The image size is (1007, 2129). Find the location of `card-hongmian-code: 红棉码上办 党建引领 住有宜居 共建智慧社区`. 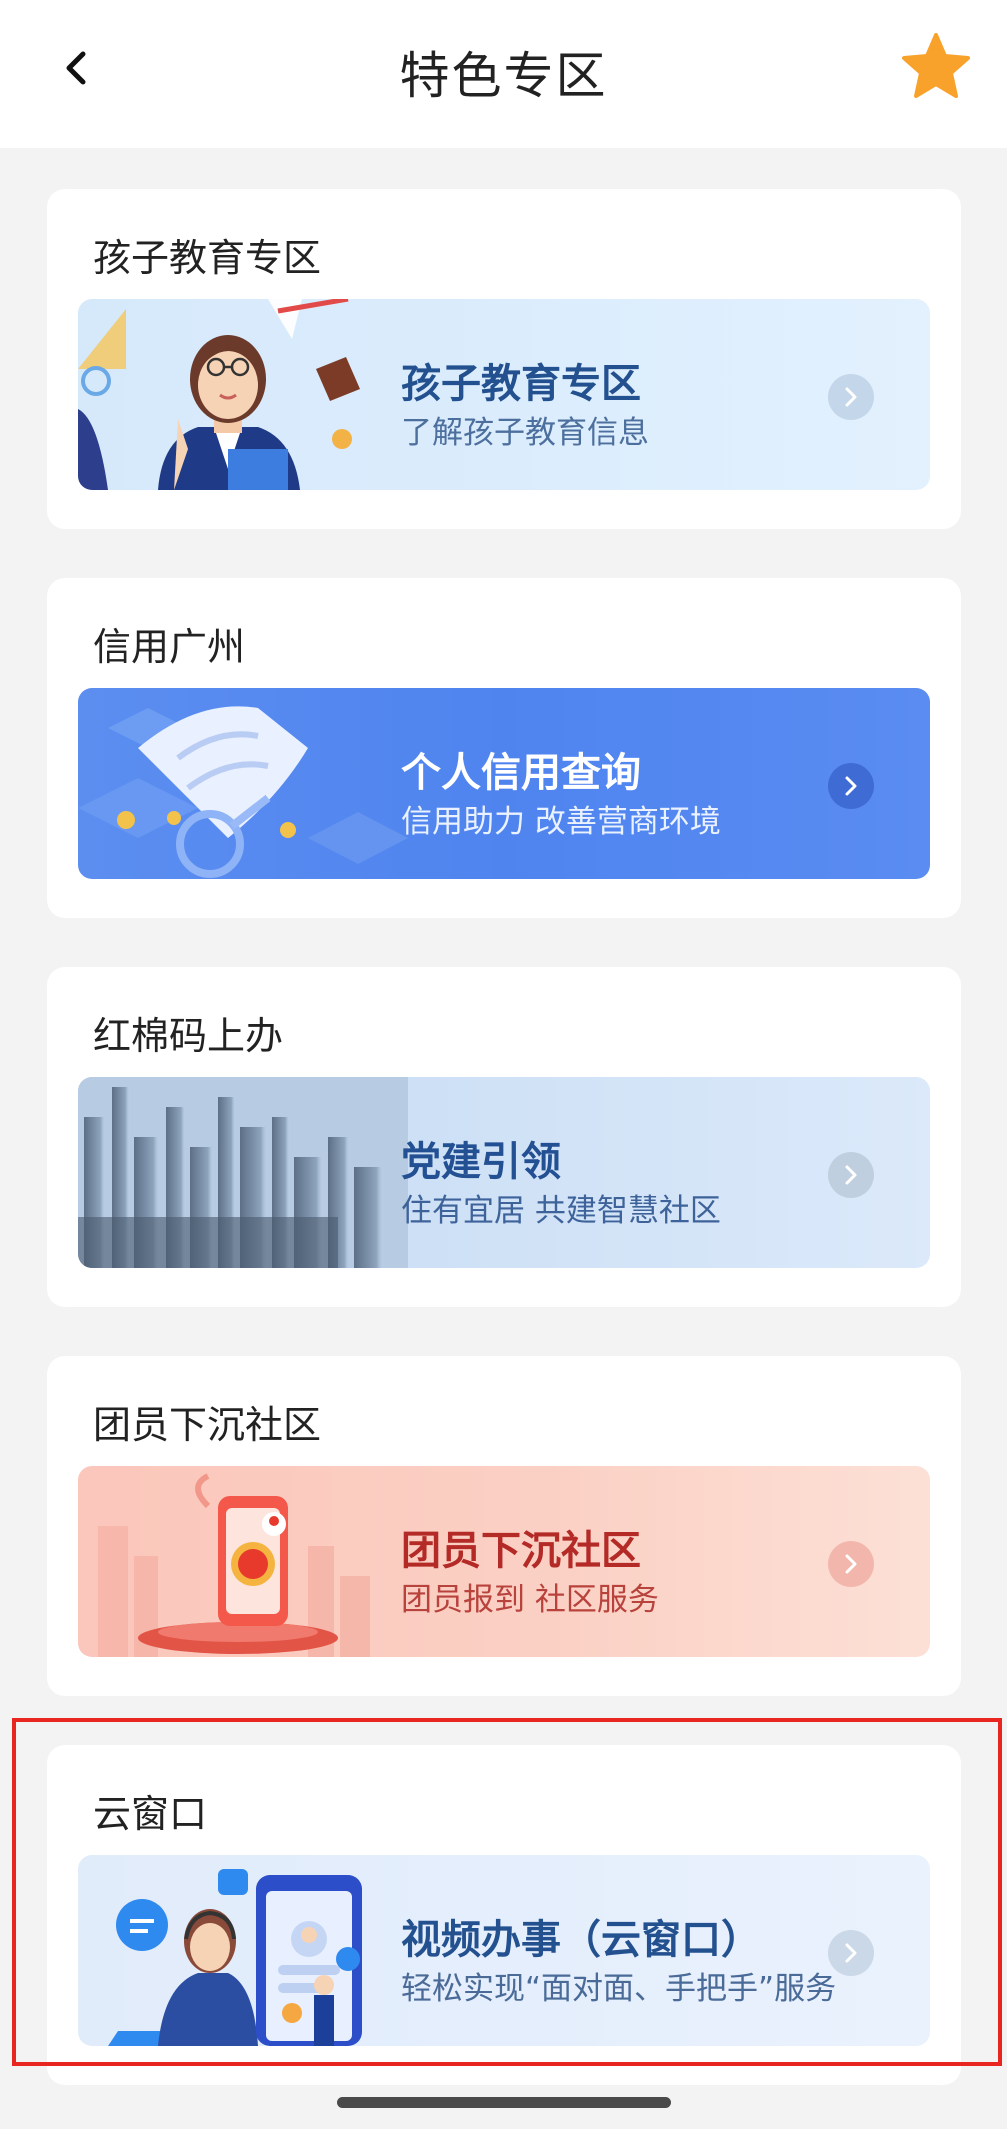

card-hongmian-code: 红棉码上办 党建引领 住有宜居 共建智慧社区 is located at coordinates (504, 1137).